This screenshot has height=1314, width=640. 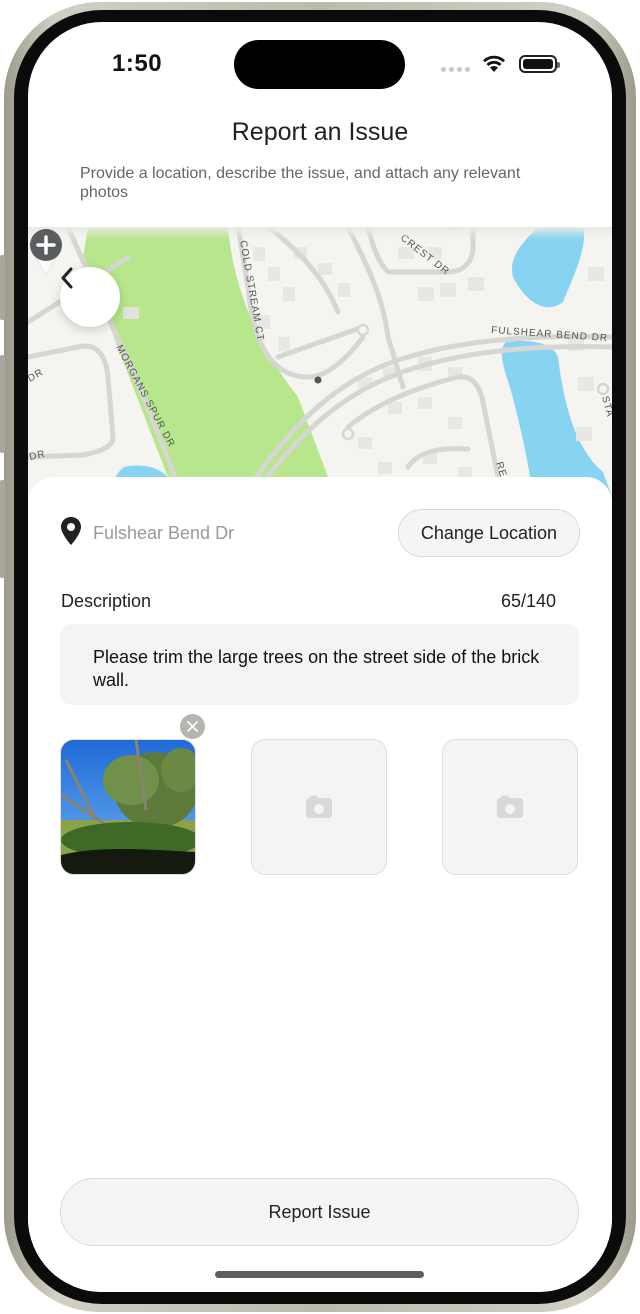 I want to click on back-button, so click(x=90, y=297).